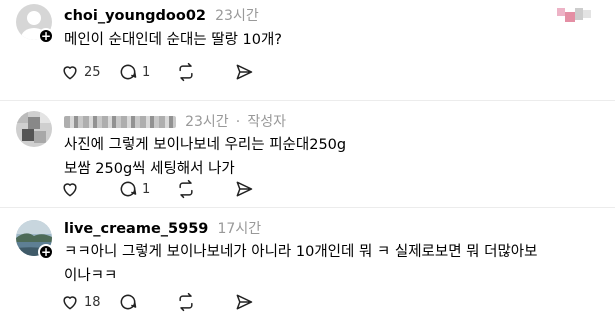 The height and width of the screenshot is (325, 615). I want to click on blurred-avatar-icon, so click(34, 129).